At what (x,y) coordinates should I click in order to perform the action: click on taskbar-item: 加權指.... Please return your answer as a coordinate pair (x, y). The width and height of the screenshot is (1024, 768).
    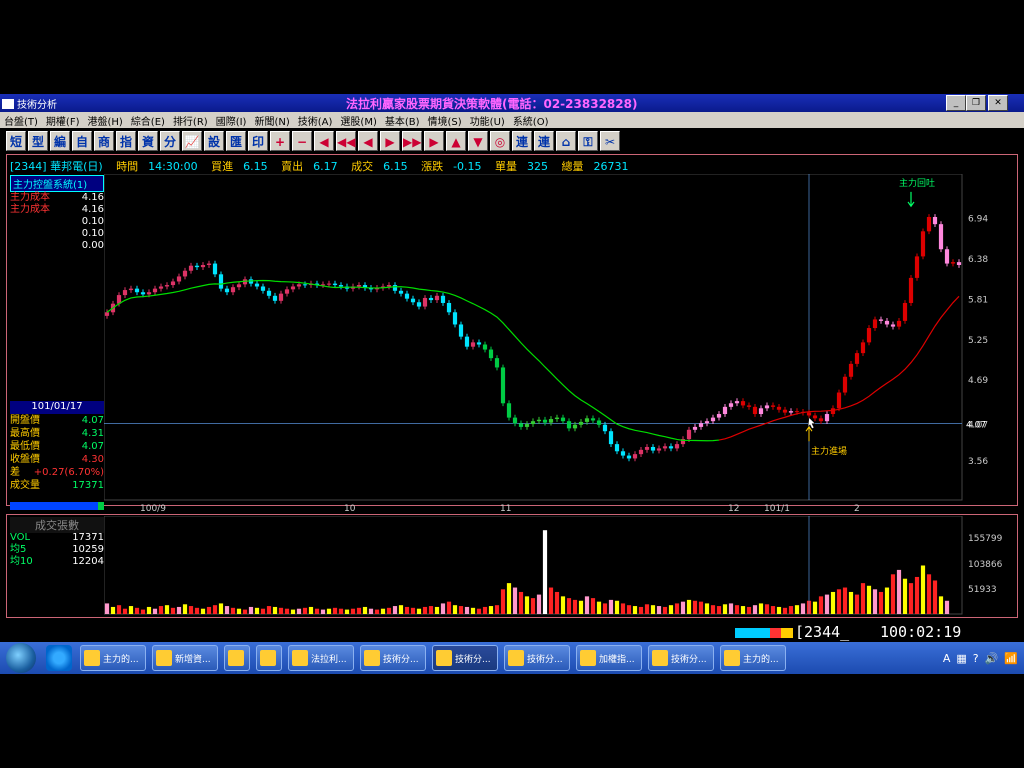
    Looking at the image, I should click on (609, 658).